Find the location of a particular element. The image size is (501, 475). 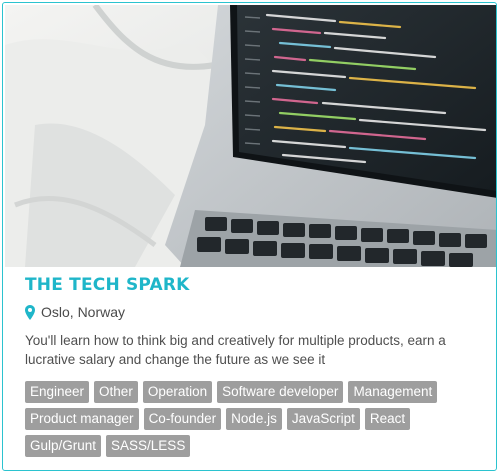

tag-javascript: JavaScript is located at coordinates (323, 419).